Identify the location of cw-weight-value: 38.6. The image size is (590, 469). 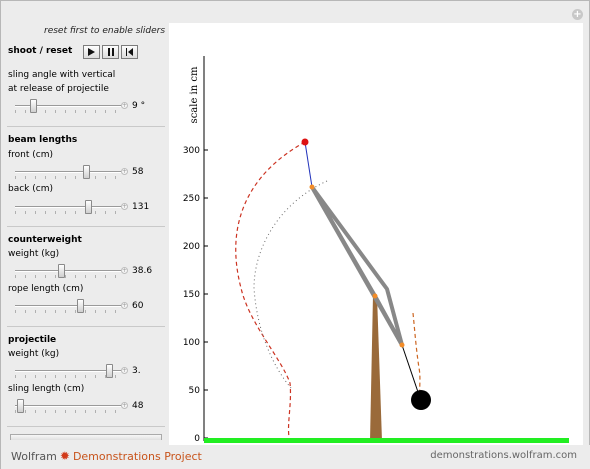
(142, 271).